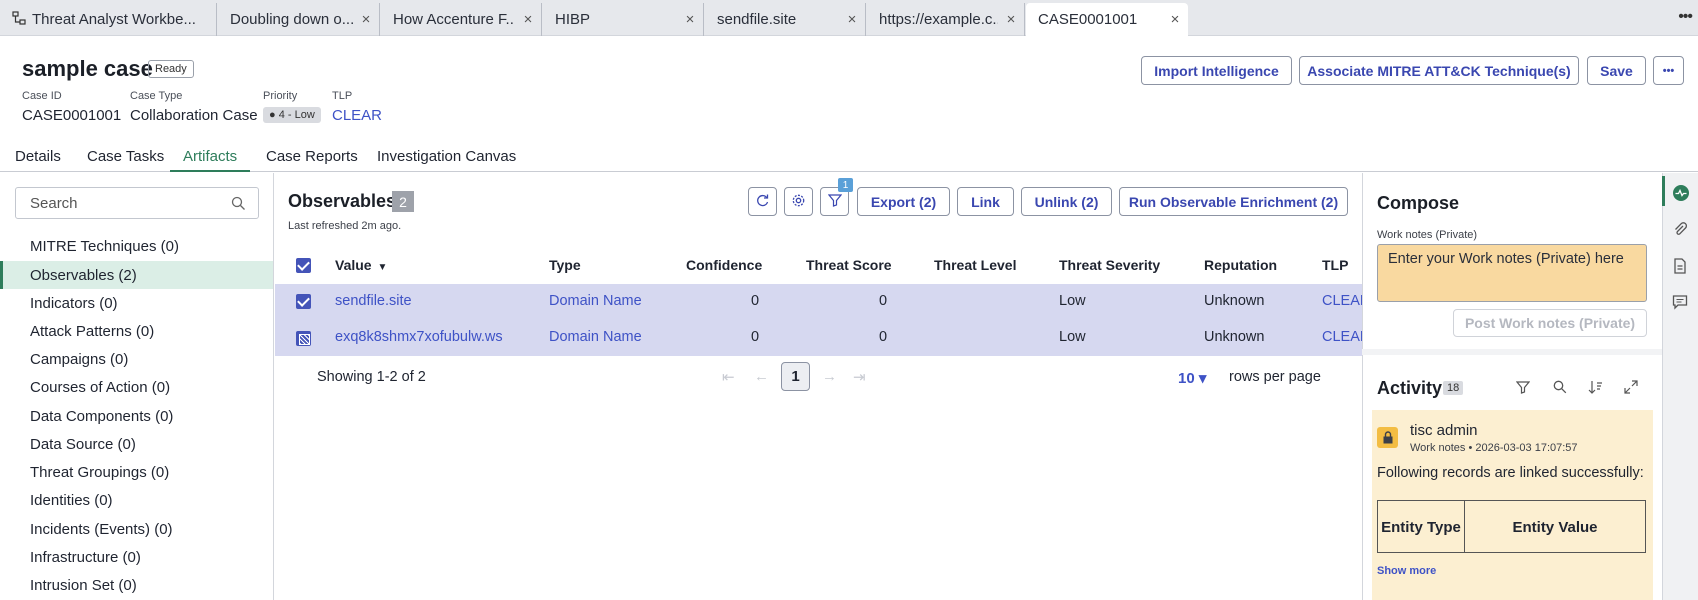 The height and width of the screenshot is (600, 1698). Describe the element at coordinates (975, 265) in the screenshot. I see `column-header-threat-level: Threat Level` at that location.